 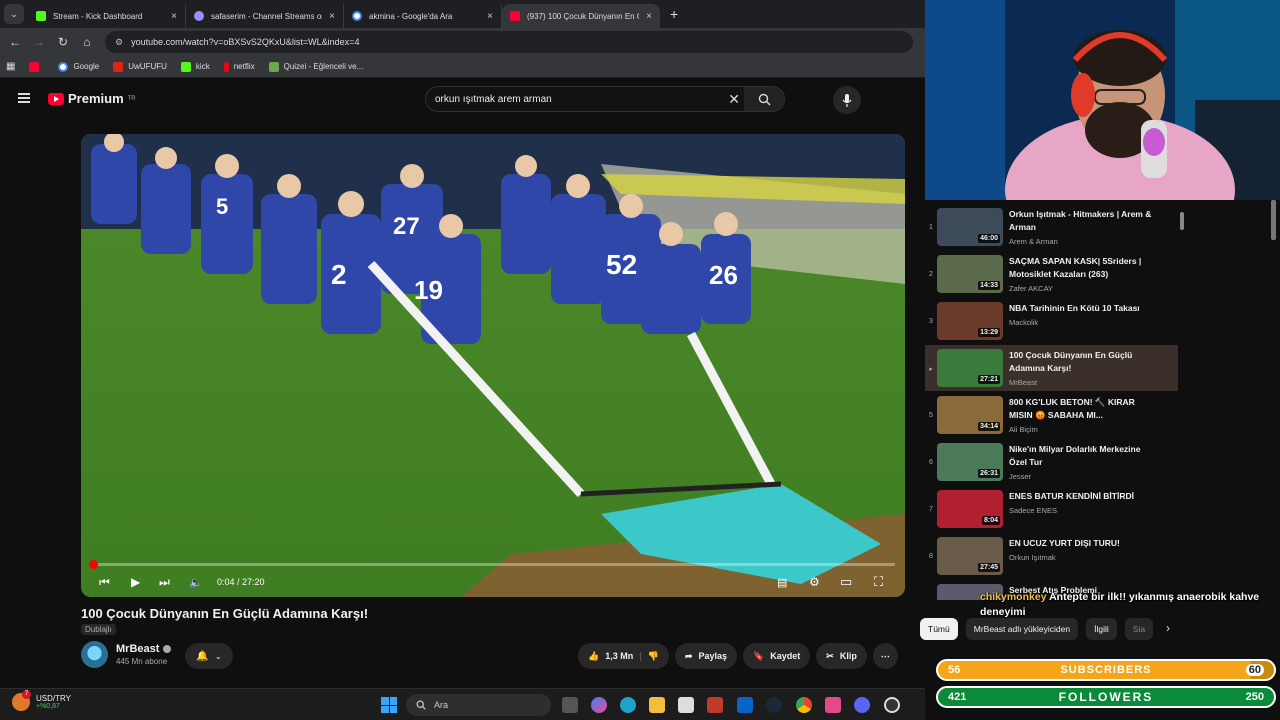 I want to click on playlist-thumbnail: 14:33, so click(x=970, y=274).